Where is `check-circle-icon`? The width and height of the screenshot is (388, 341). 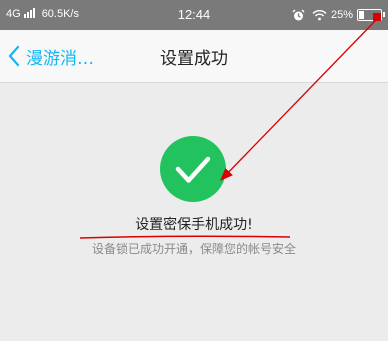 check-circle-icon is located at coordinates (193, 171).